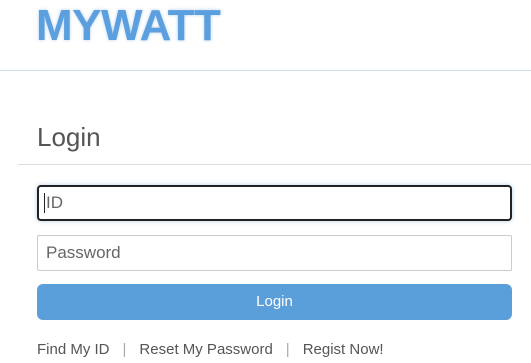 The image size is (531, 363). Describe the element at coordinates (274, 164) in the screenshot. I see `heading-divider` at that location.